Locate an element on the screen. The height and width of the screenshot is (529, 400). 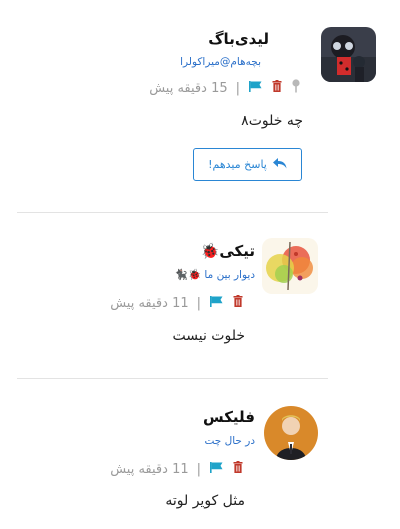
username: لیدی‌باگ is located at coordinates (238, 39).